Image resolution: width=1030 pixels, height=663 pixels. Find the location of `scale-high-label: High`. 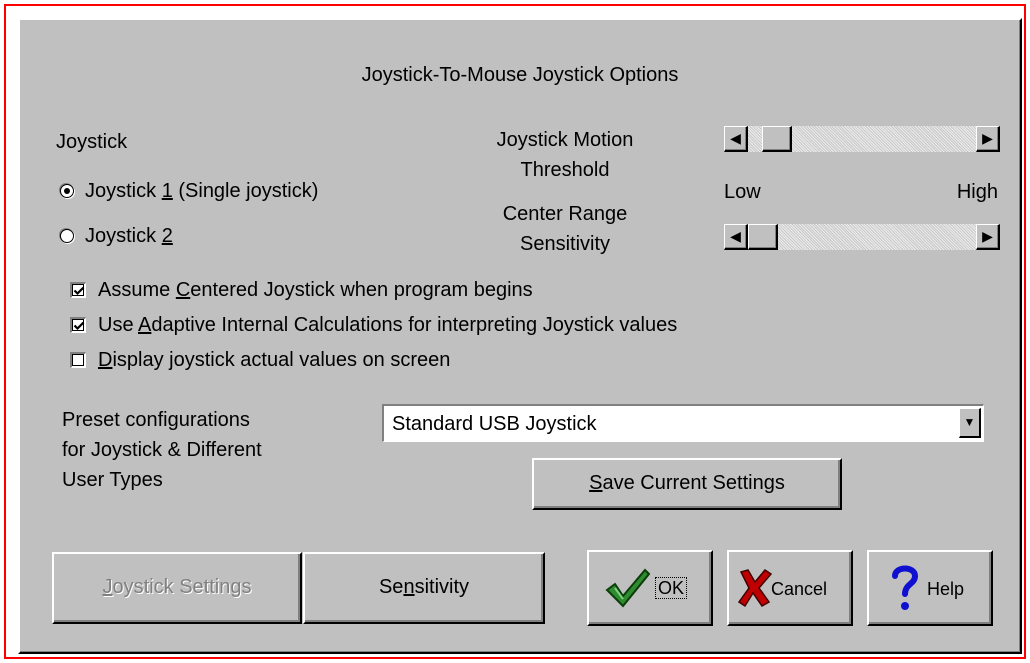

scale-high-label: High is located at coordinates (977, 192).